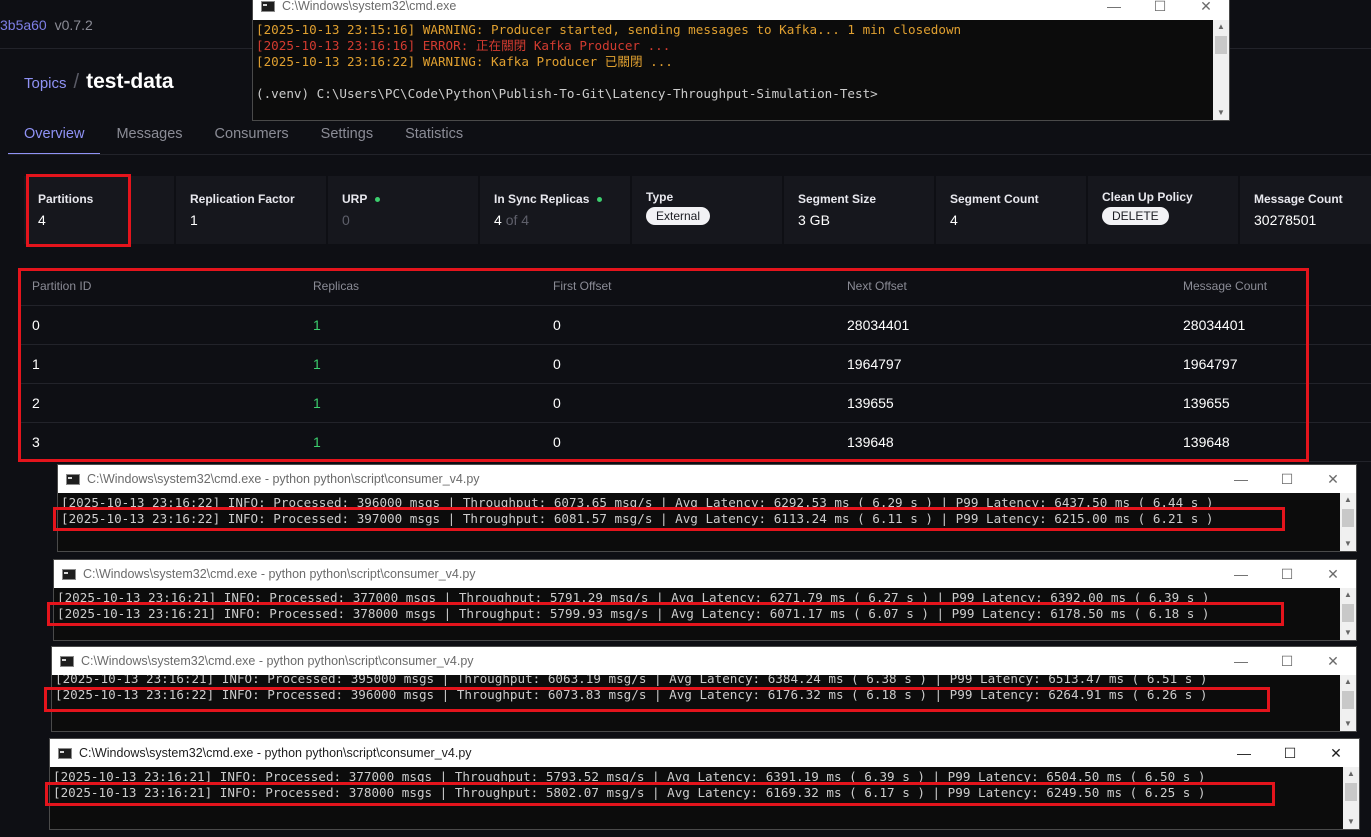  I want to click on cell-next-offset: 139655, so click(1015, 403).